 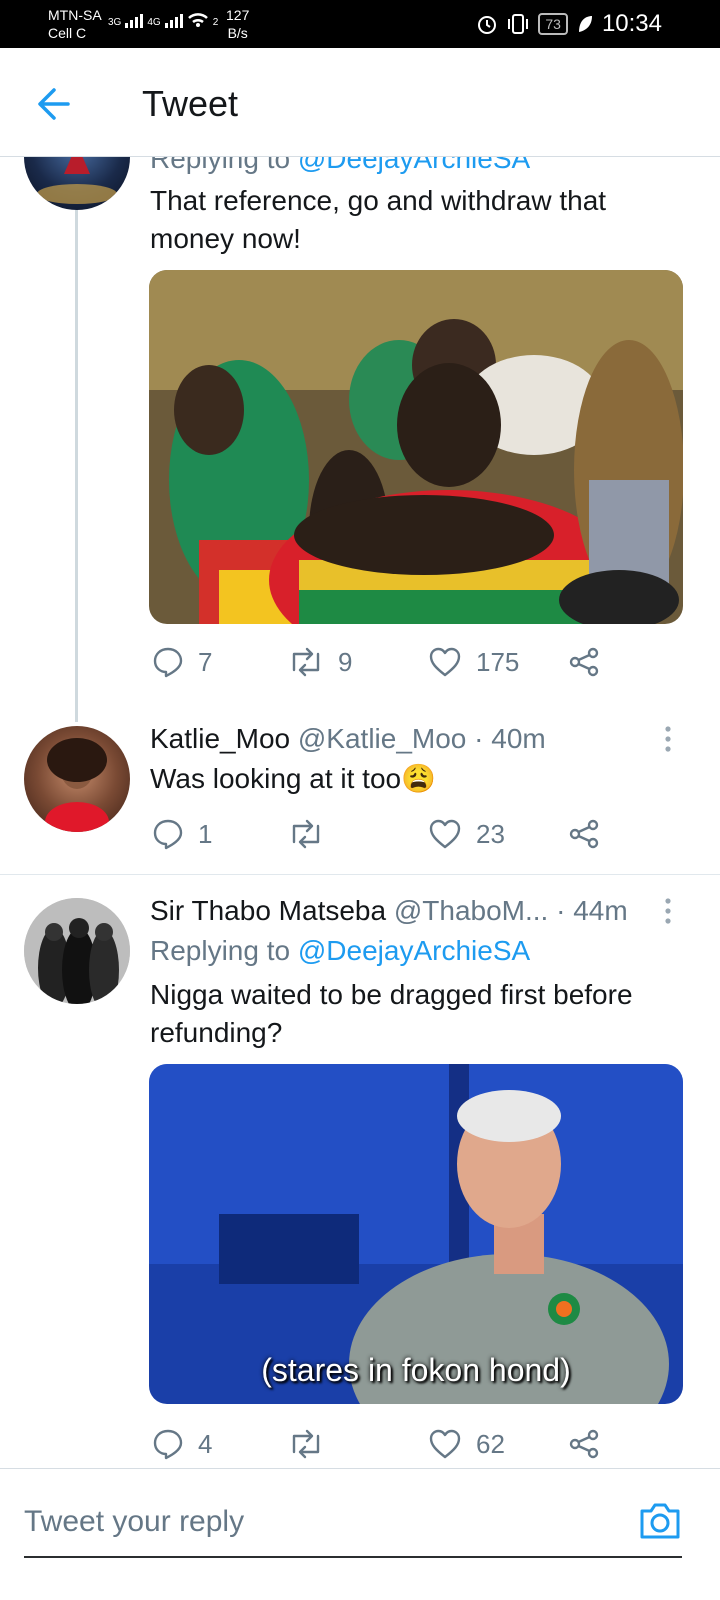 I want to click on nav-gesture-bar, so click(x=353, y=1557).